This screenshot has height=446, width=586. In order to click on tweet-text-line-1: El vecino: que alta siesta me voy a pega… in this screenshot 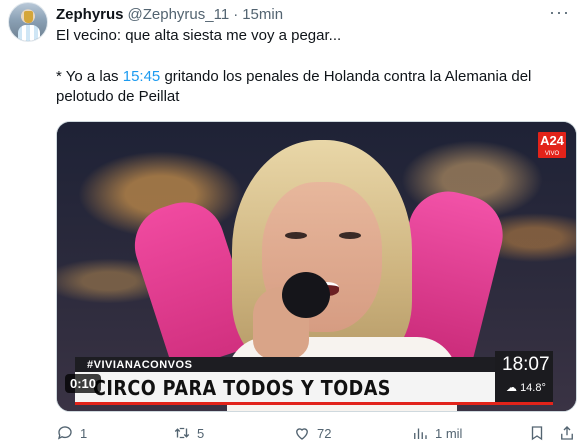, I will do `click(199, 35)`.